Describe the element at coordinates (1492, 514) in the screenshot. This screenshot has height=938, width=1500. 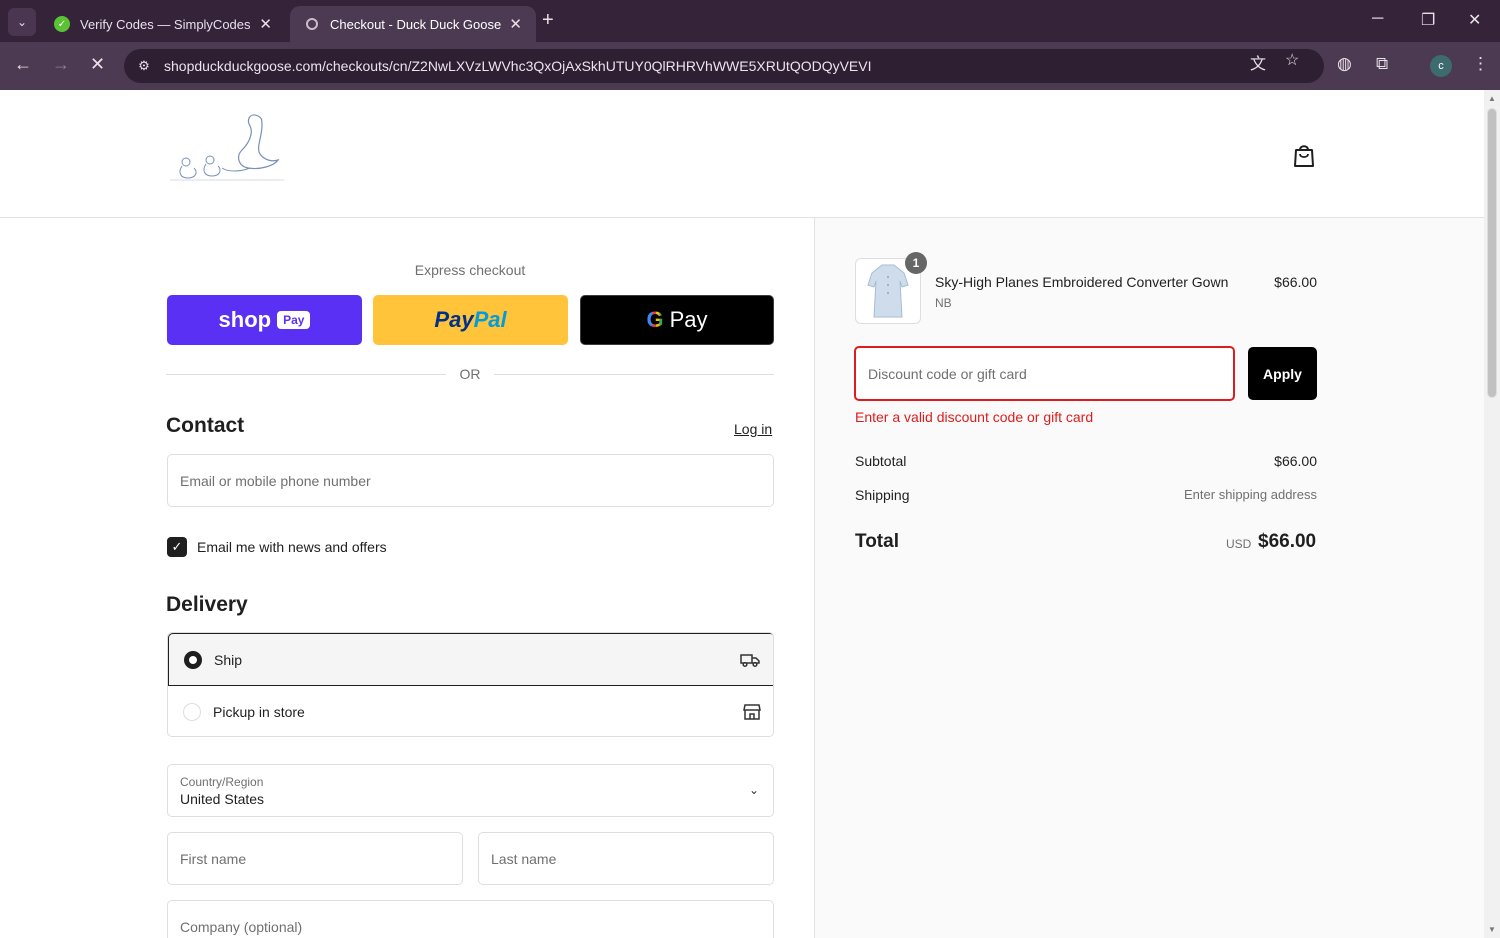
I see `page-scrollbar: ▲ ▼` at that location.